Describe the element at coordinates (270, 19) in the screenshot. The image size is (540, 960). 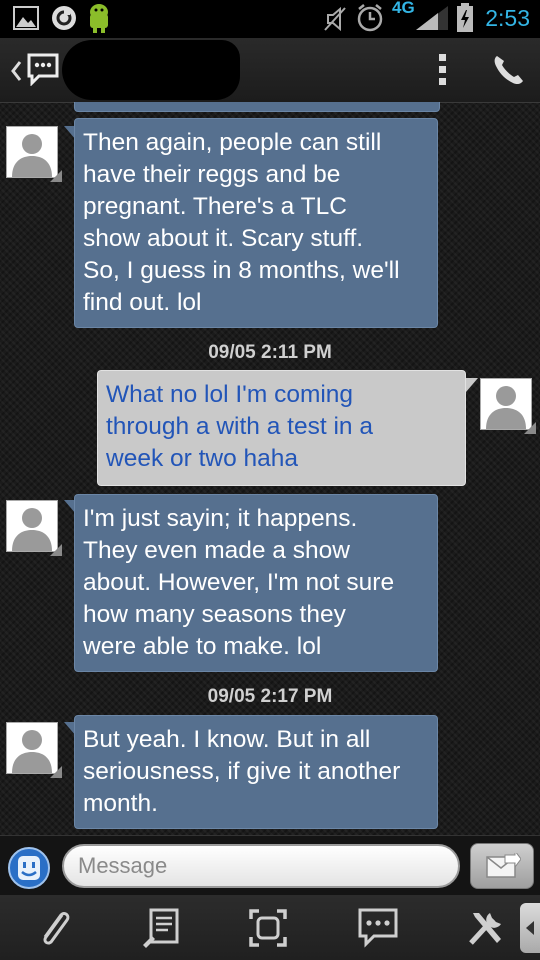
I see `status-bar: 4G 2:53` at that location.